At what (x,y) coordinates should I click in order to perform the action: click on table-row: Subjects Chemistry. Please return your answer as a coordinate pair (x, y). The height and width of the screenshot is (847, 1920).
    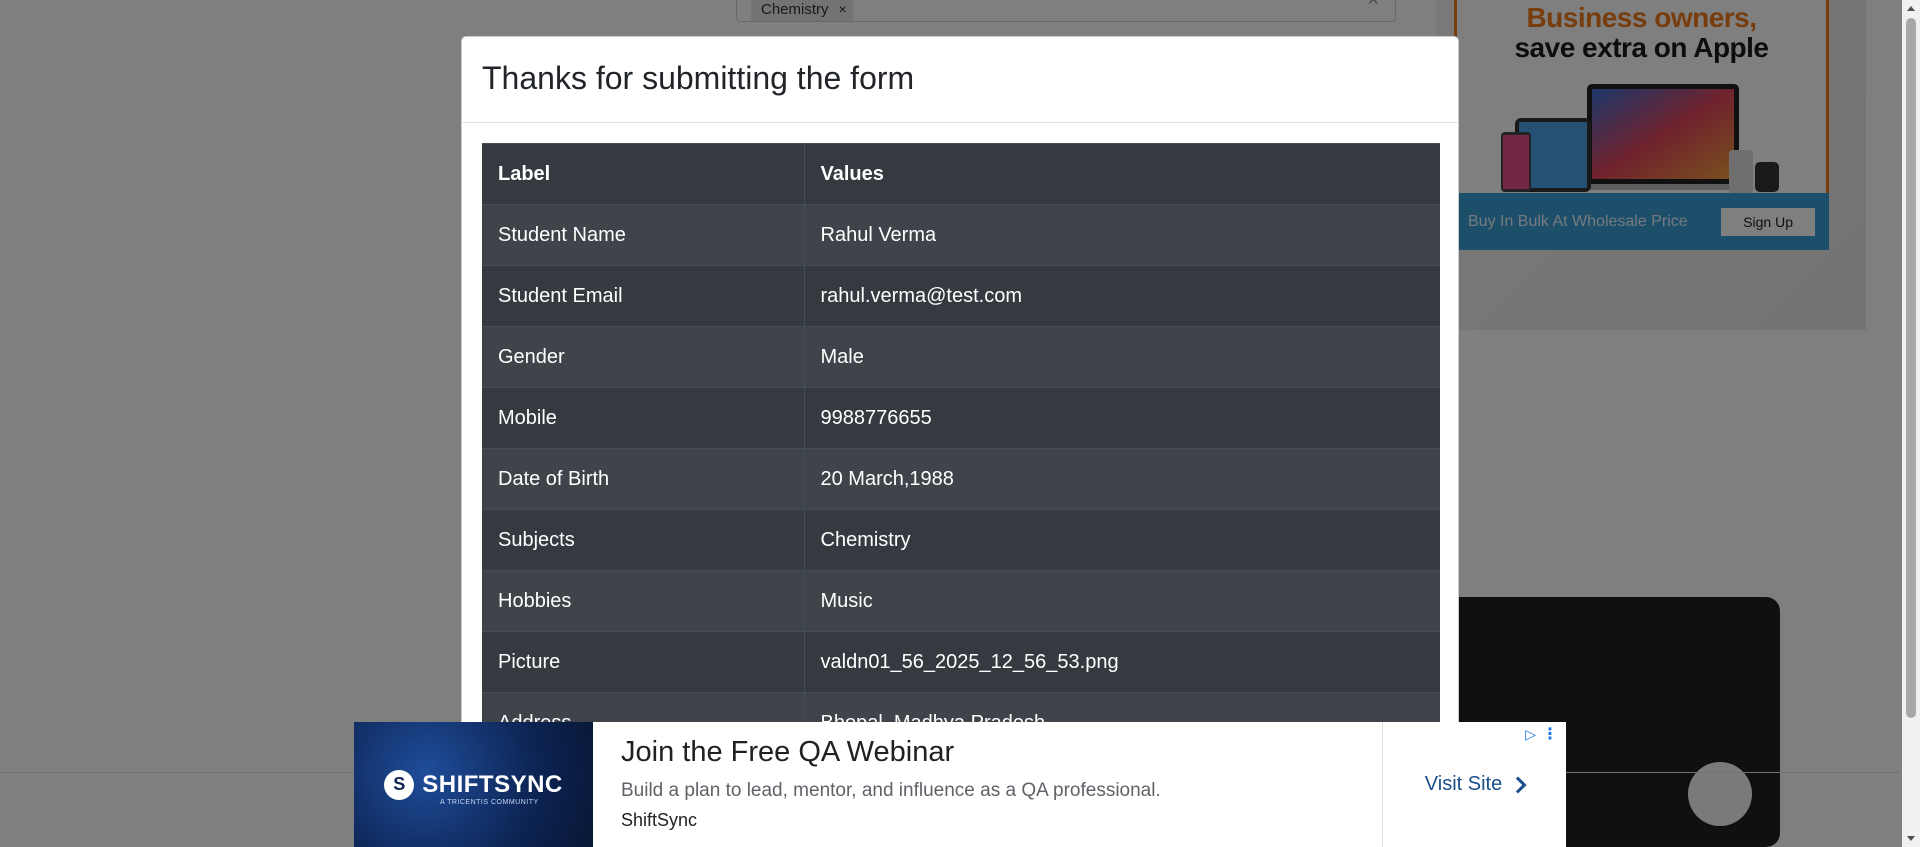
    Looking at the image, I should click on (961, 540).